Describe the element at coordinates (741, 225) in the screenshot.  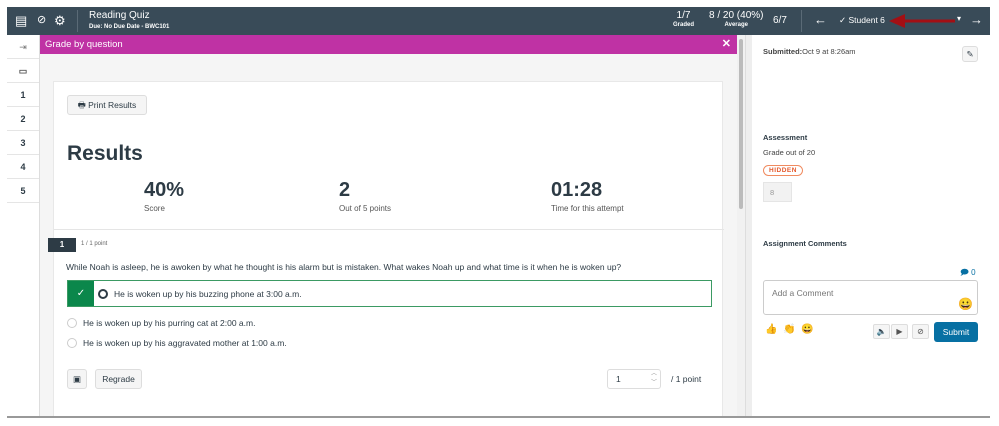
I see `scrollbar` at that location.